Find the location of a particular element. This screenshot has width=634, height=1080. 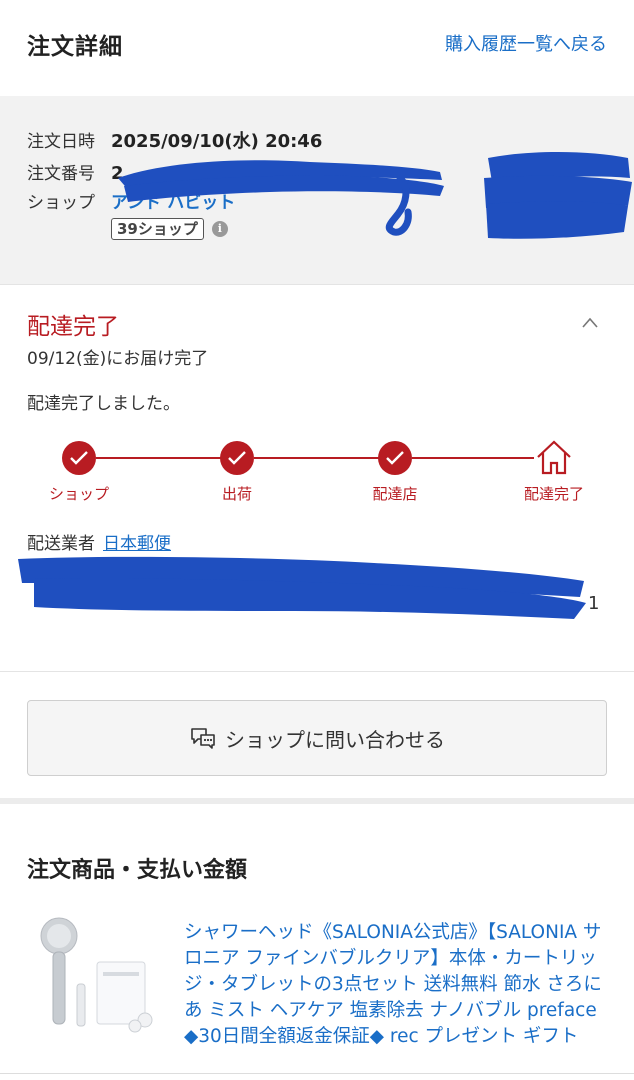

contact-shop-button: ショップに問い合わせる is located at coordinates (317, 738).